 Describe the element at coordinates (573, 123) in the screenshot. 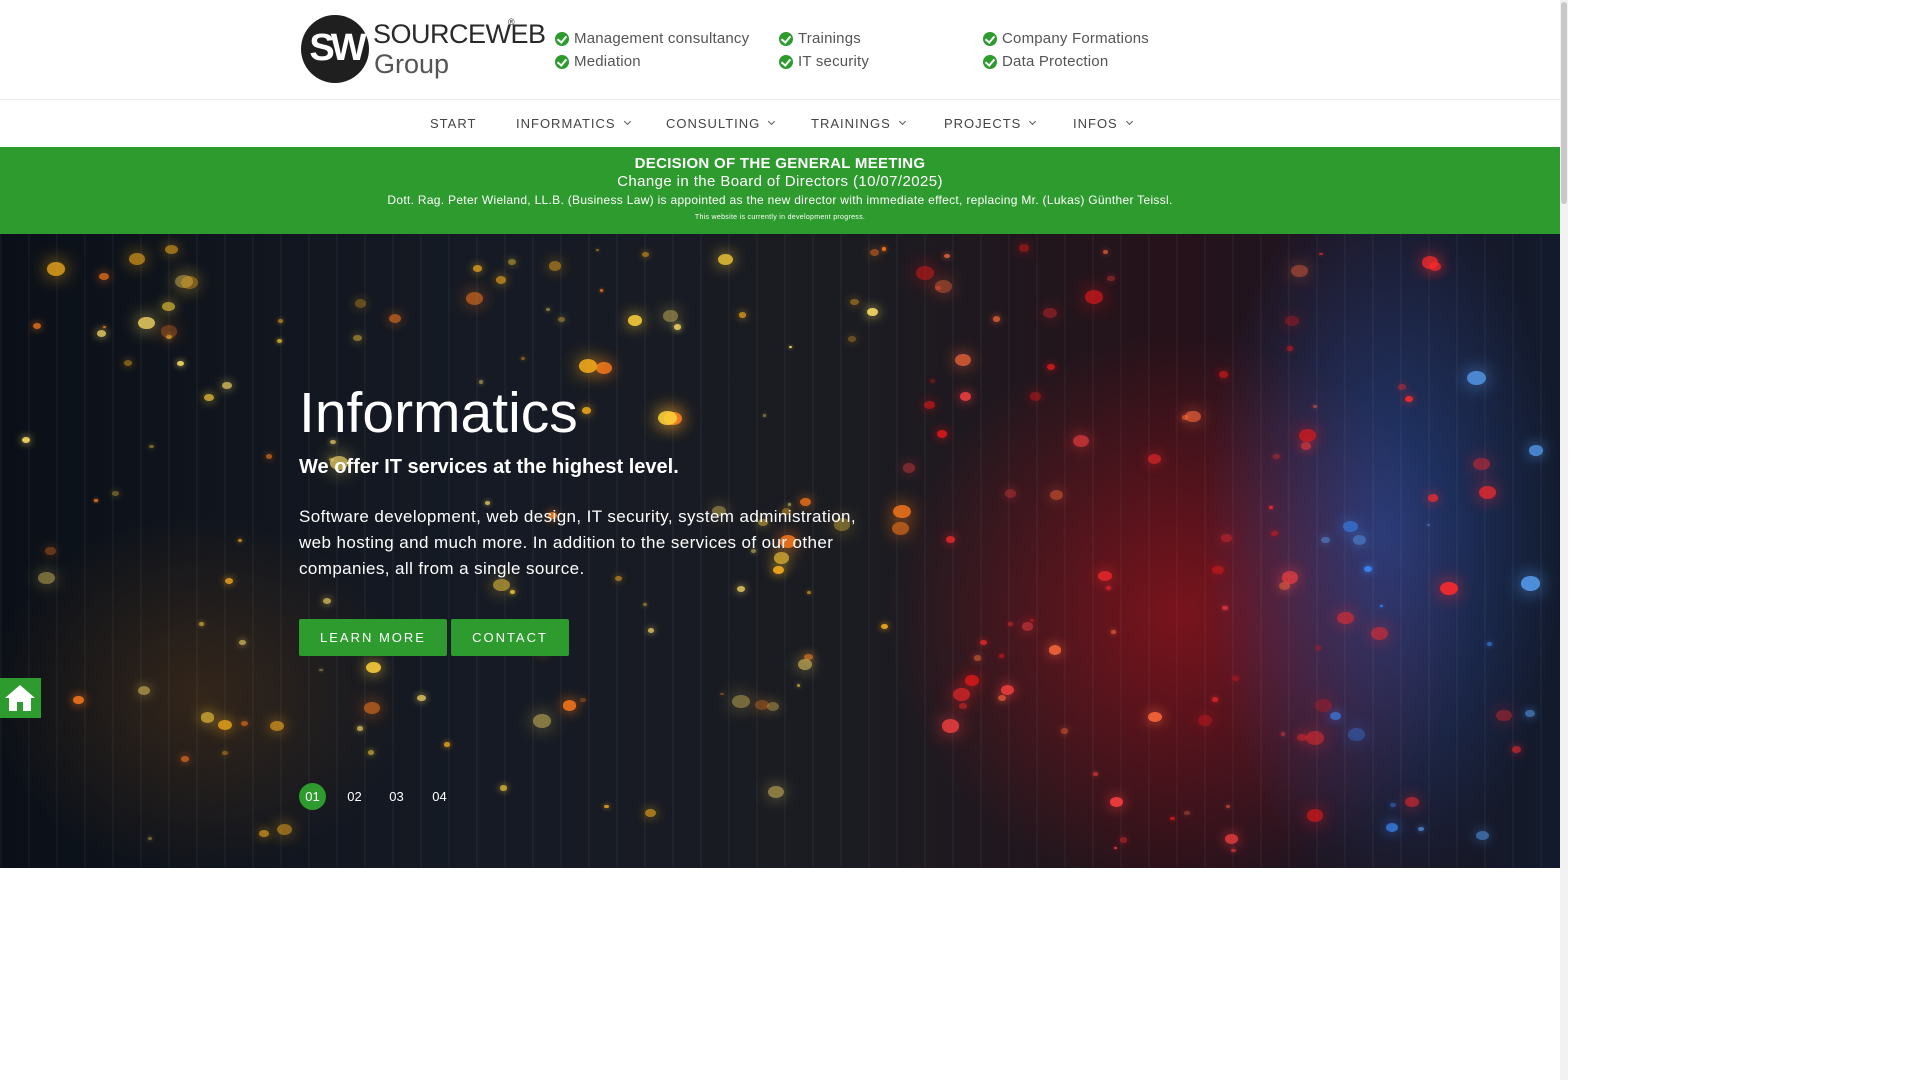

I see `nav-item-informatics: INFORMATICS` at that location.